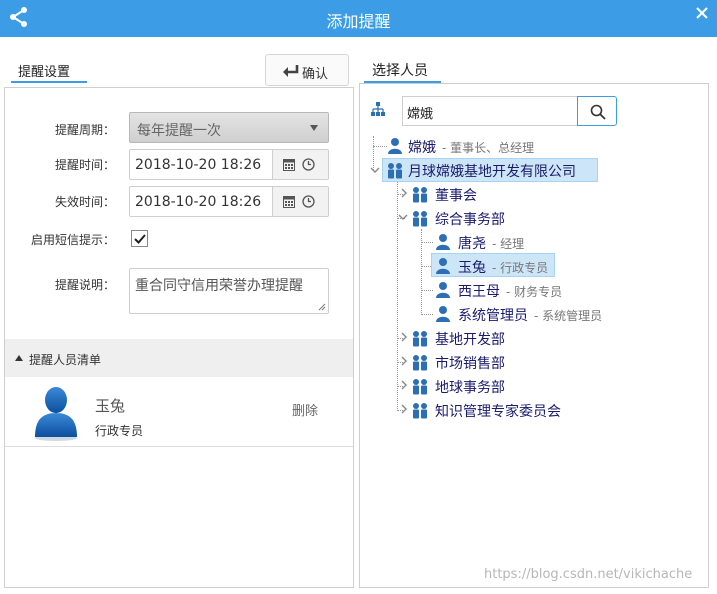 This screenshot has height=594, width=717. I want to click on sms-checkbox, so click(139, 238).